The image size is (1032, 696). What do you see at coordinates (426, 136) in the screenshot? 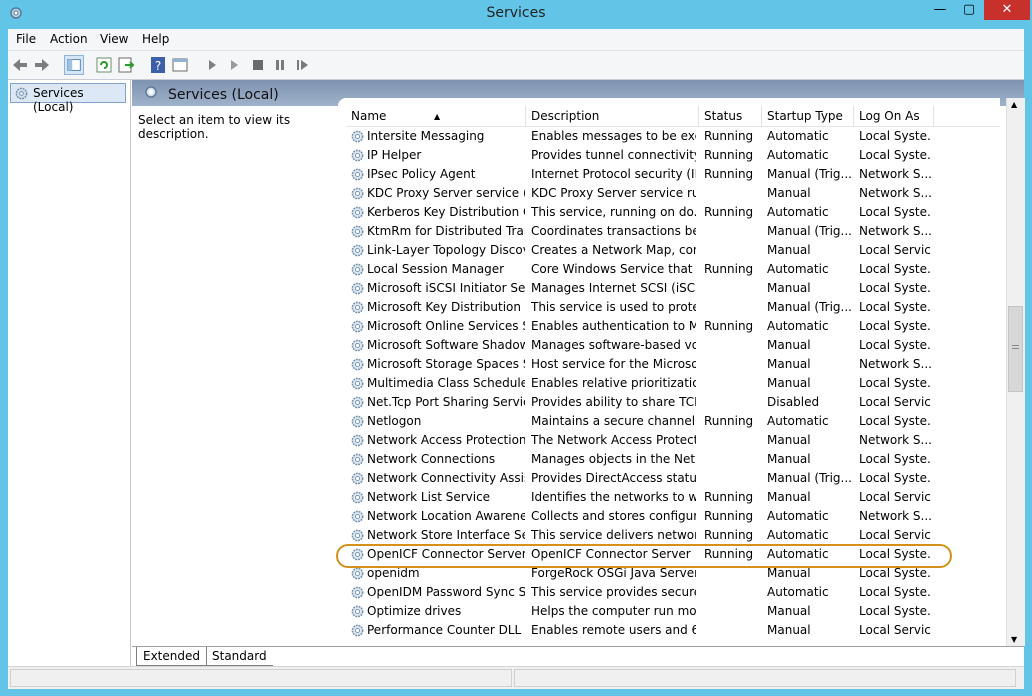
I see `service-name: Intersite Messaging` at bounding box center [426, 136].